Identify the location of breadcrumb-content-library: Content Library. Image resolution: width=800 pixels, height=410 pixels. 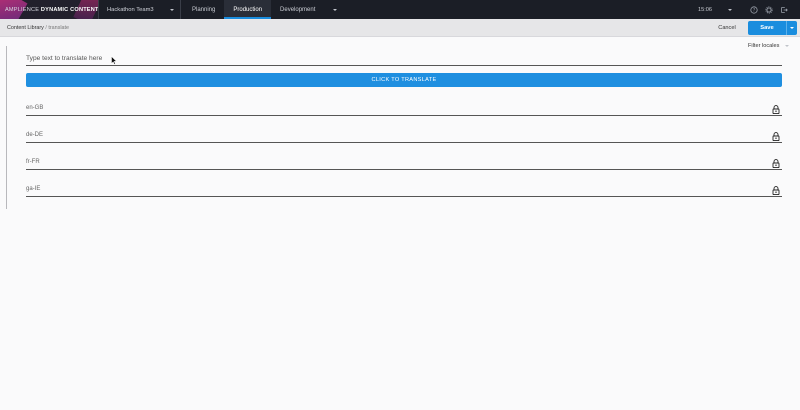
(25, 28).